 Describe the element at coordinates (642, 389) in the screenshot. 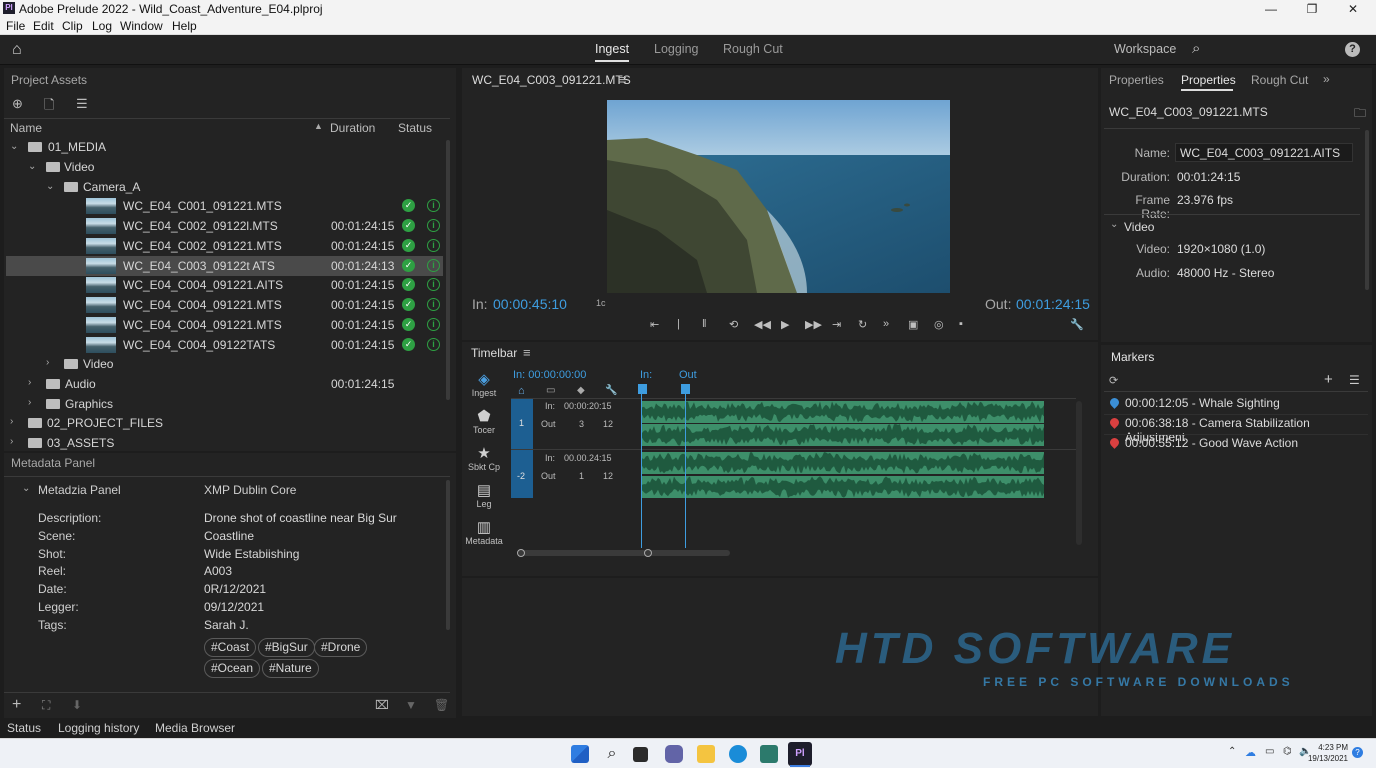

I see `in-marker-handle` at that location.